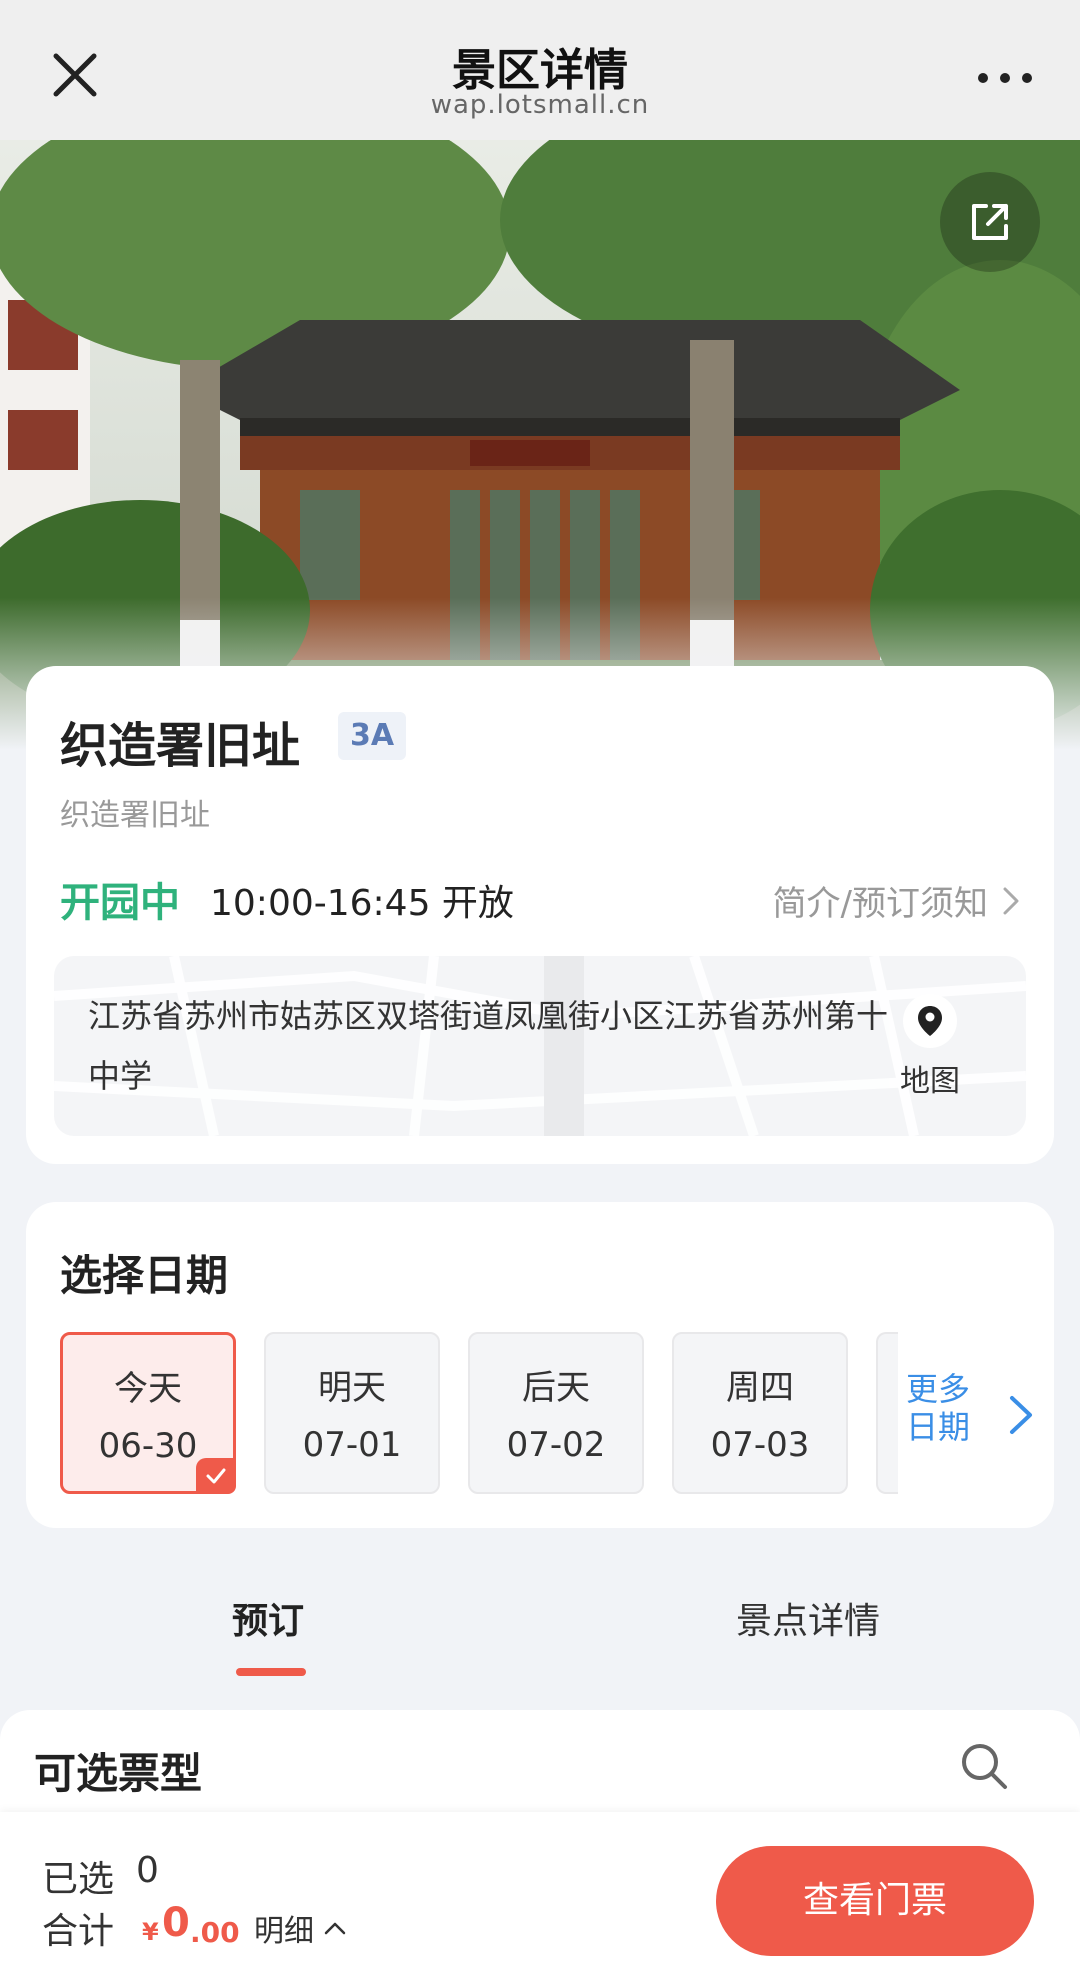  I want to click on intro-link-label: 简介/预订须知, so click(880, 904).